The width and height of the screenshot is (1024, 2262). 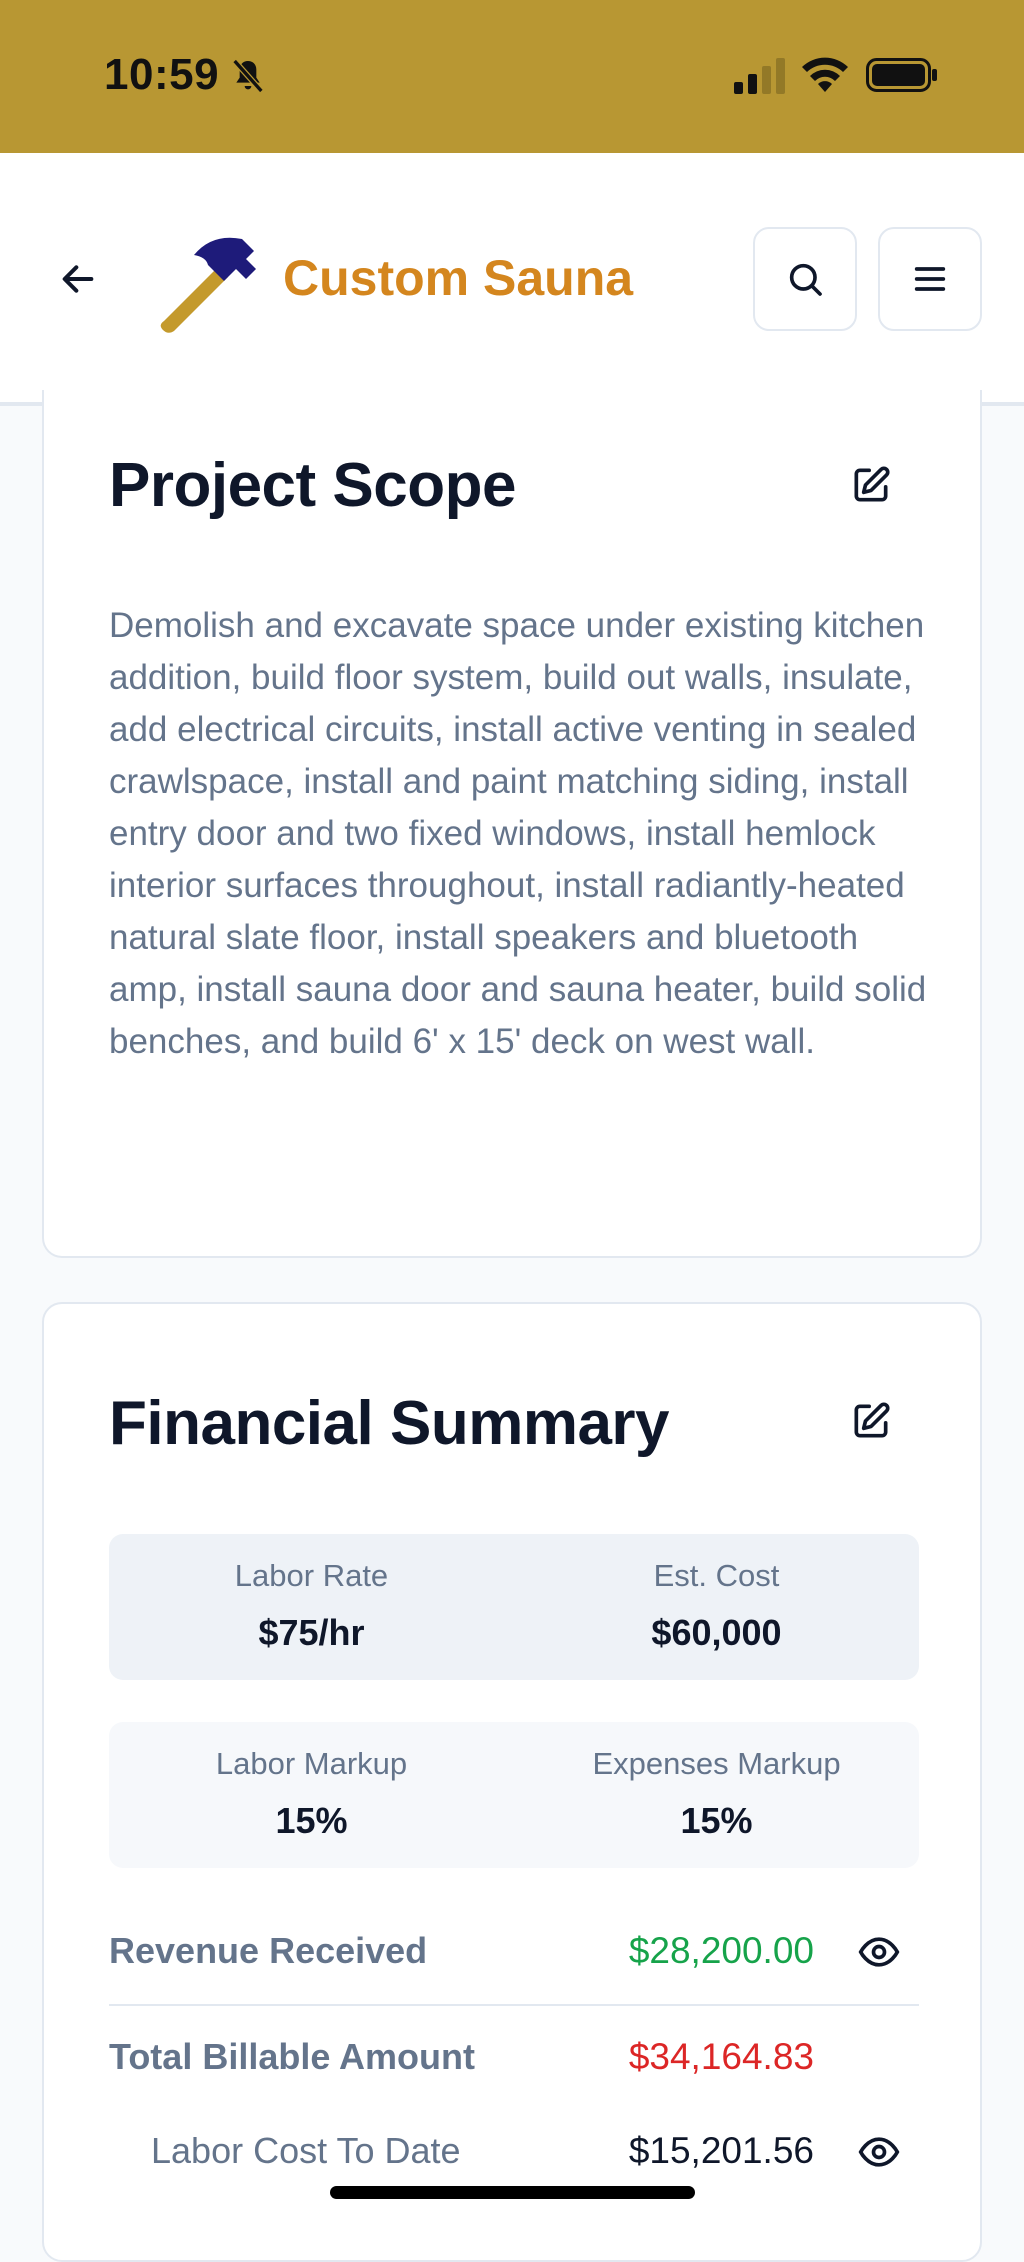 What do you see at coordinates (716, 1605) in the screenshot?
I see `est-cost-stat: Est. Cost $60,000` at bounding box center [716, 1605].